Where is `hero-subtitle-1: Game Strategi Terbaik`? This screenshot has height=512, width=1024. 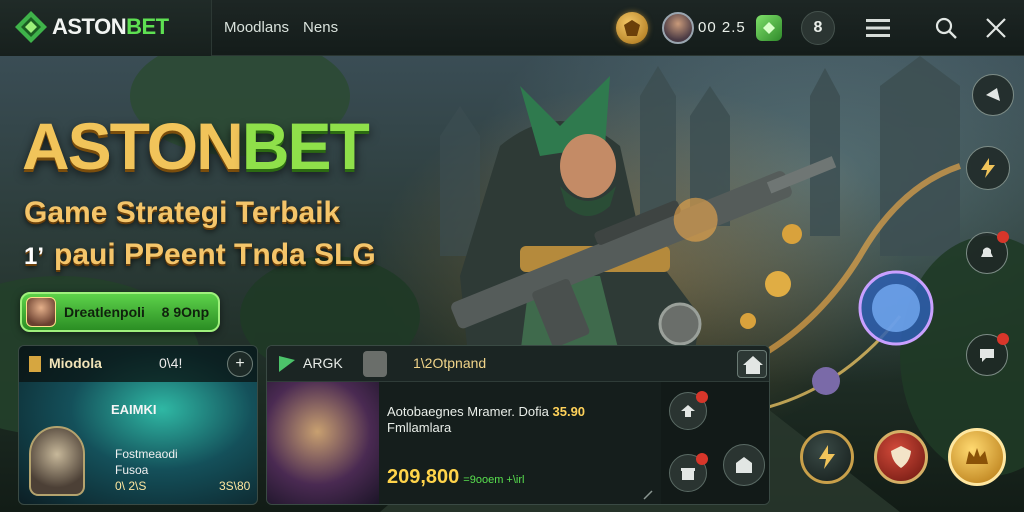
hero-subtitle-1: Game Strategi Terbaik is located at coordinates (182, 212).